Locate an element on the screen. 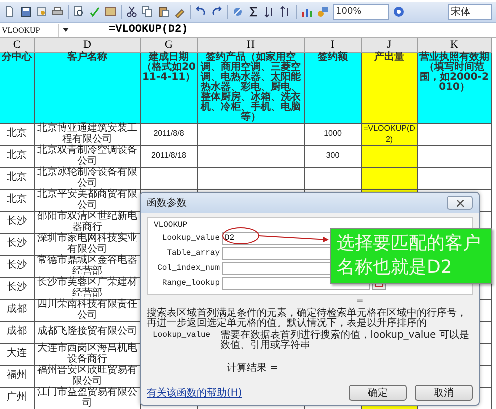 Image resolution: width=496 pixels, height=409 pixels. header-cell: 分中心 is located at coordinates (17, 88).